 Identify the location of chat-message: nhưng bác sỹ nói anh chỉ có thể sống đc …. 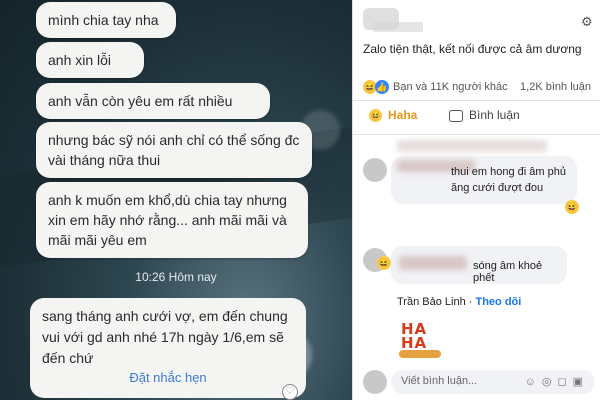
(174, 150).